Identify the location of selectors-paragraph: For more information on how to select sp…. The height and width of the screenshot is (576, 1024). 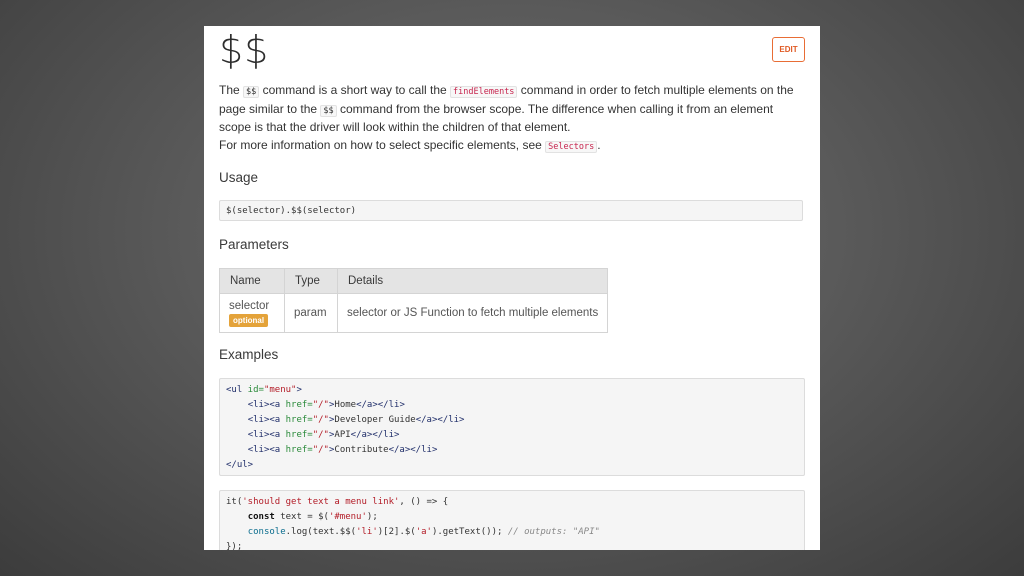
(512, 146).